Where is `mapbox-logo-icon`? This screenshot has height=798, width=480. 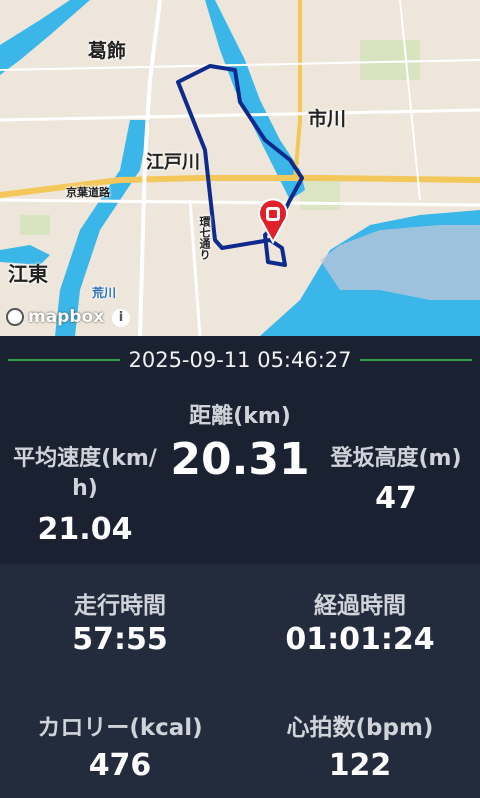 mapbox-logo-icon is located at coordinates (15, 317).